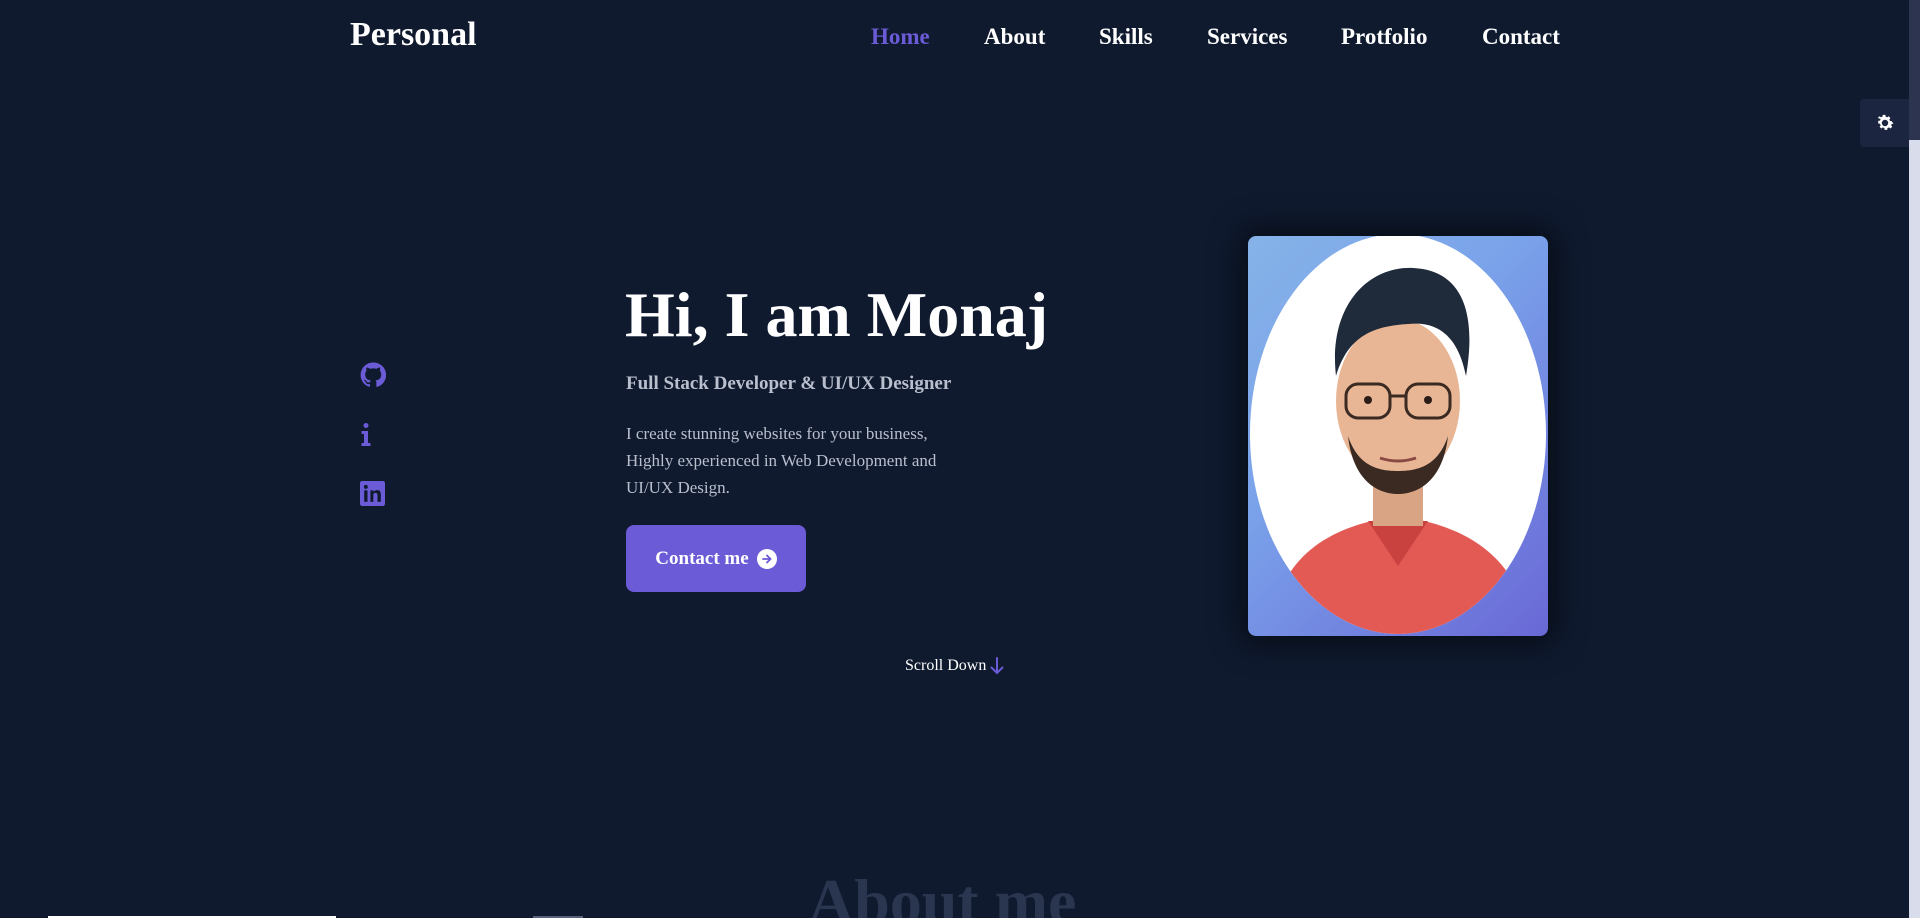 This screenshot has height=918, width=1920. I want to click on info-link, so click(366, 435).